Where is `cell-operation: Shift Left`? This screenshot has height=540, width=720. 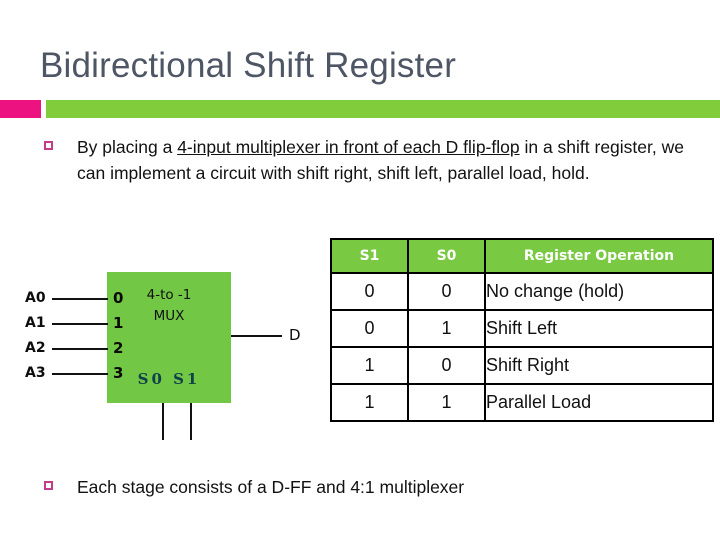
cell-operation: Shift Left is located at coordinates (599, 328).